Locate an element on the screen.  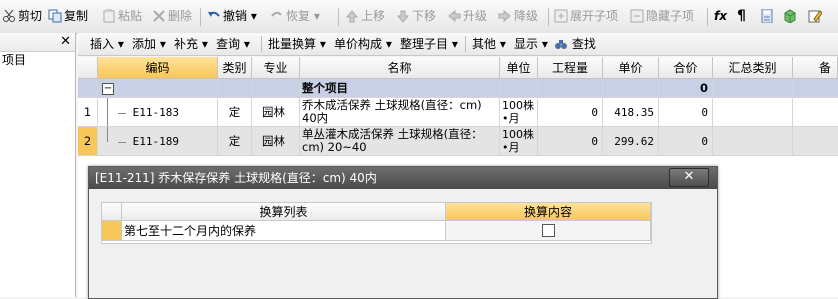
header-quantity: 工程量 is located at coordinates (570, 68).